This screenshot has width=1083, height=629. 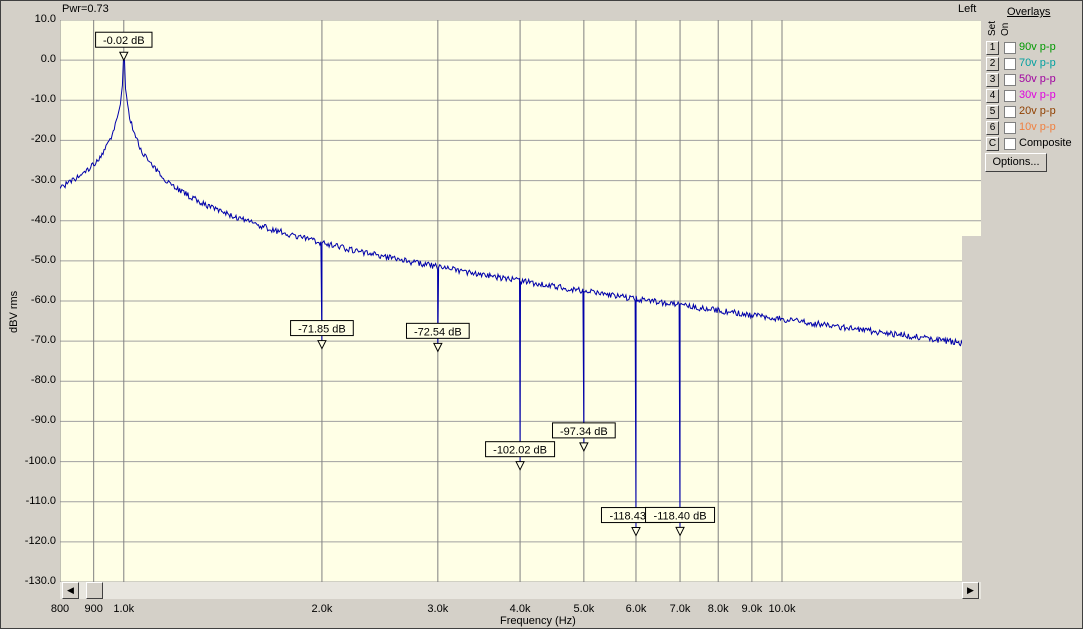 What do you see at coordinates (60, 609) in the screenshot?
I see `x-tick-label: 800` at bounding box center [60, 609].